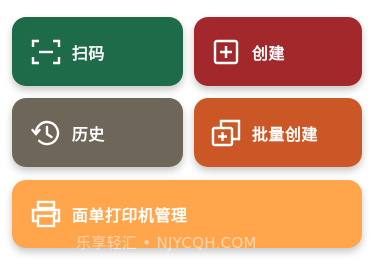  I want to click on batch-add-icon, so click(226, 133).